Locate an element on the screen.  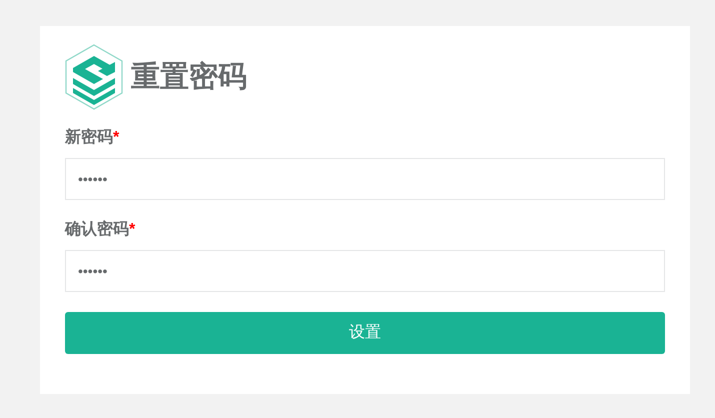
logo-icon is located at coordinates (94, 77).